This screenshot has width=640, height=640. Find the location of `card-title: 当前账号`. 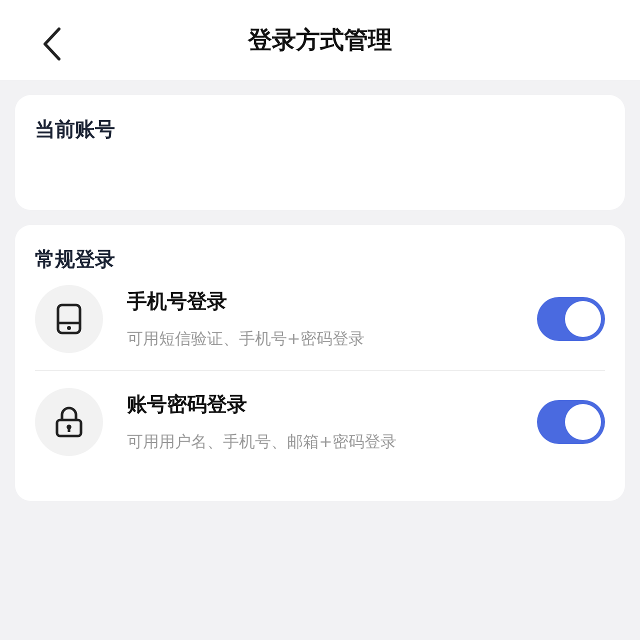

card-title: 当前账号 is located at coordinates (75, 129).